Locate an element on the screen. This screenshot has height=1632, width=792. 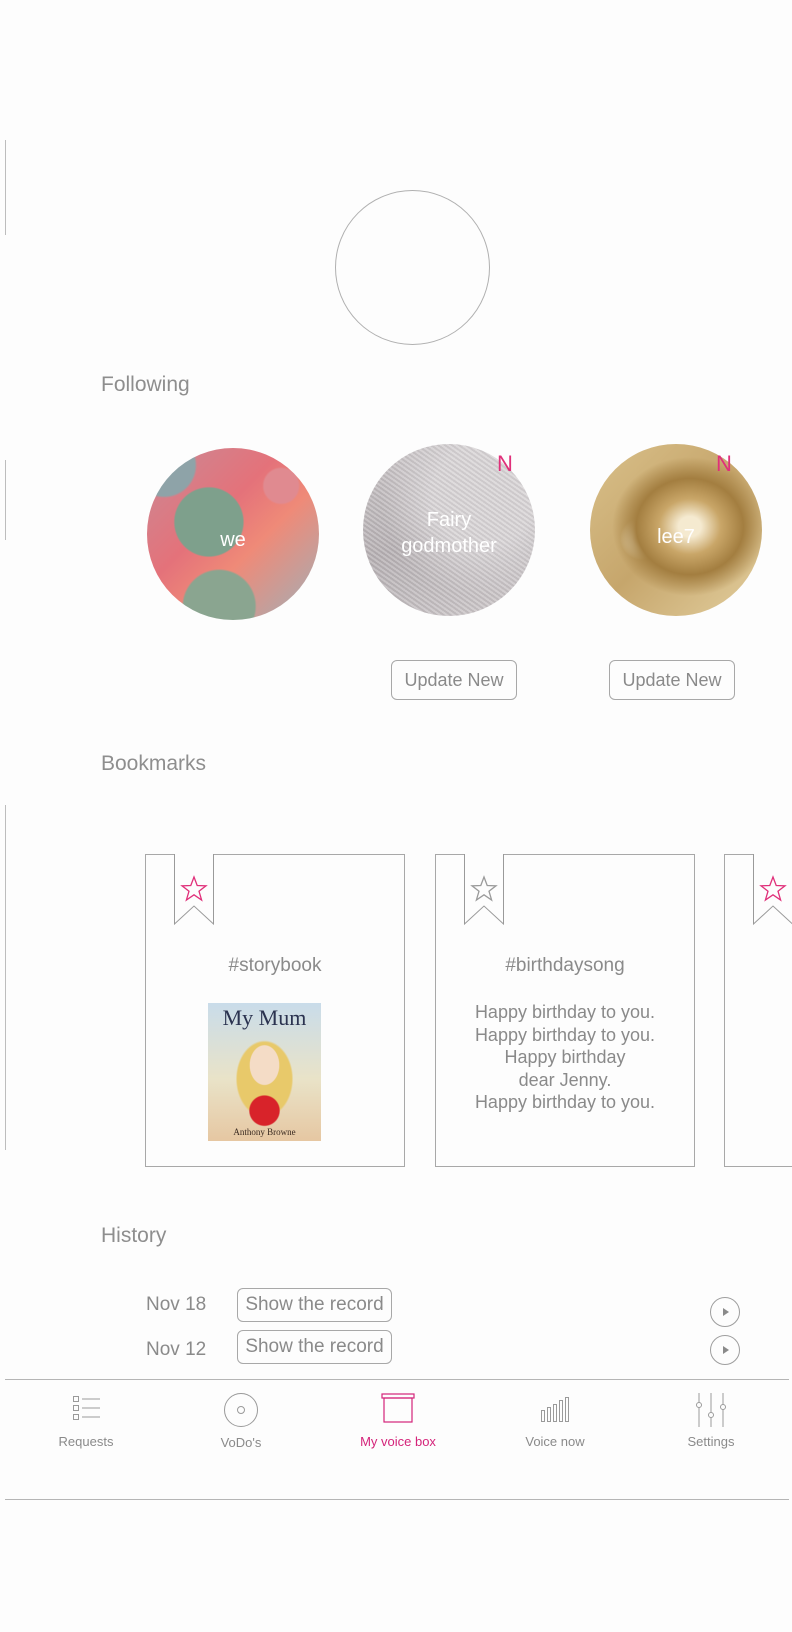
history-date: Nov 18 is located at coordinates (176, 1304).